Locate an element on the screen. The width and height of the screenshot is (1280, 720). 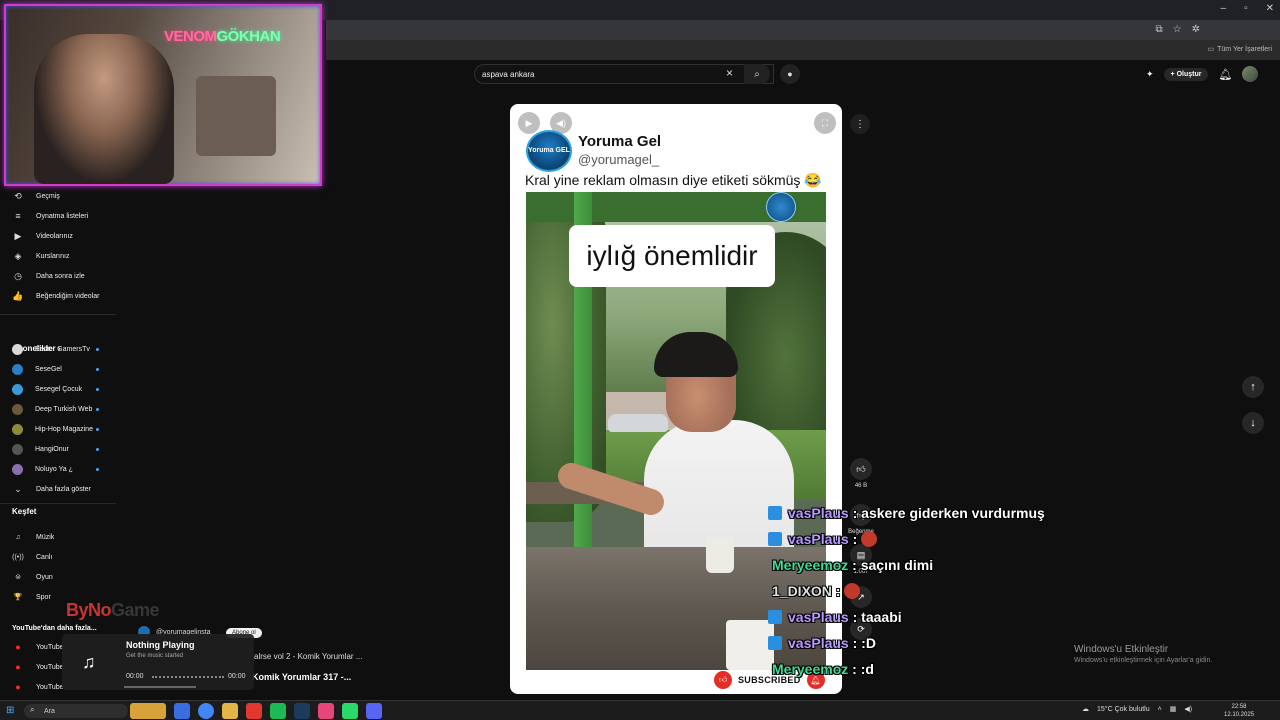
sparkle-icon: ✦ is located at coordinates (1150, 74).